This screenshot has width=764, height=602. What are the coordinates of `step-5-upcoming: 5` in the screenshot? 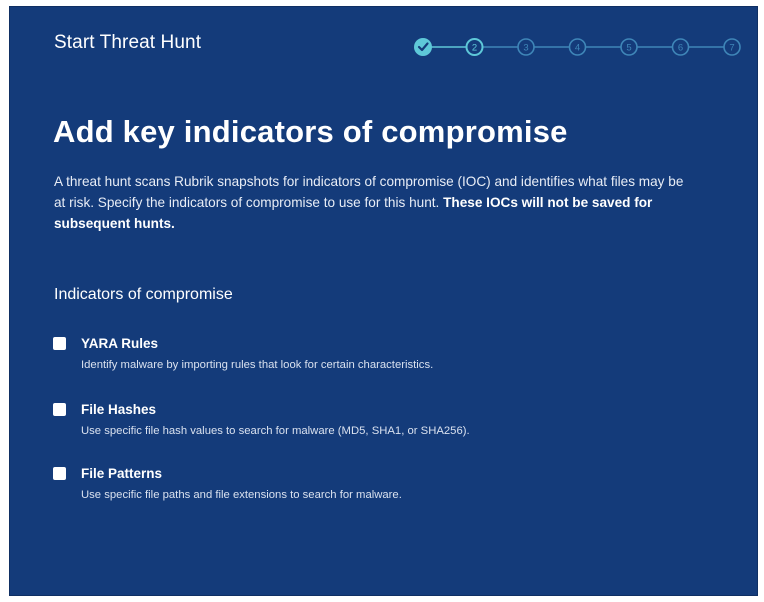 It's located at (629, 47).